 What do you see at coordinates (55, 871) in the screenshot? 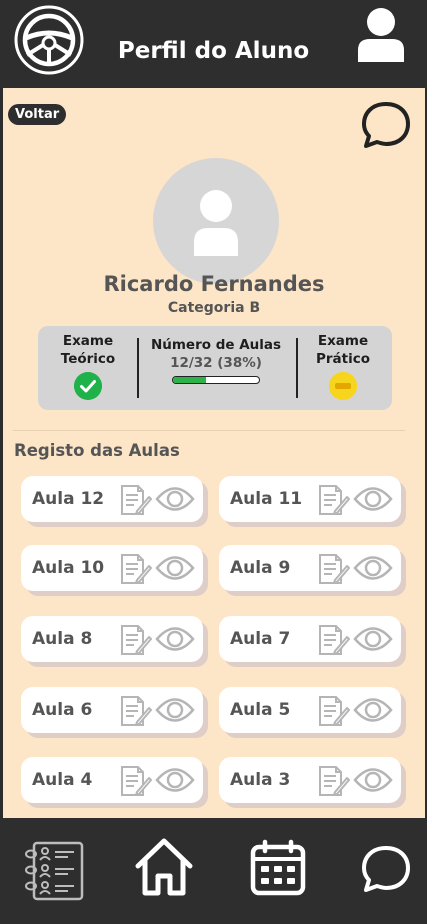
I see `student-list-icon` at bounding box center [55, 871].